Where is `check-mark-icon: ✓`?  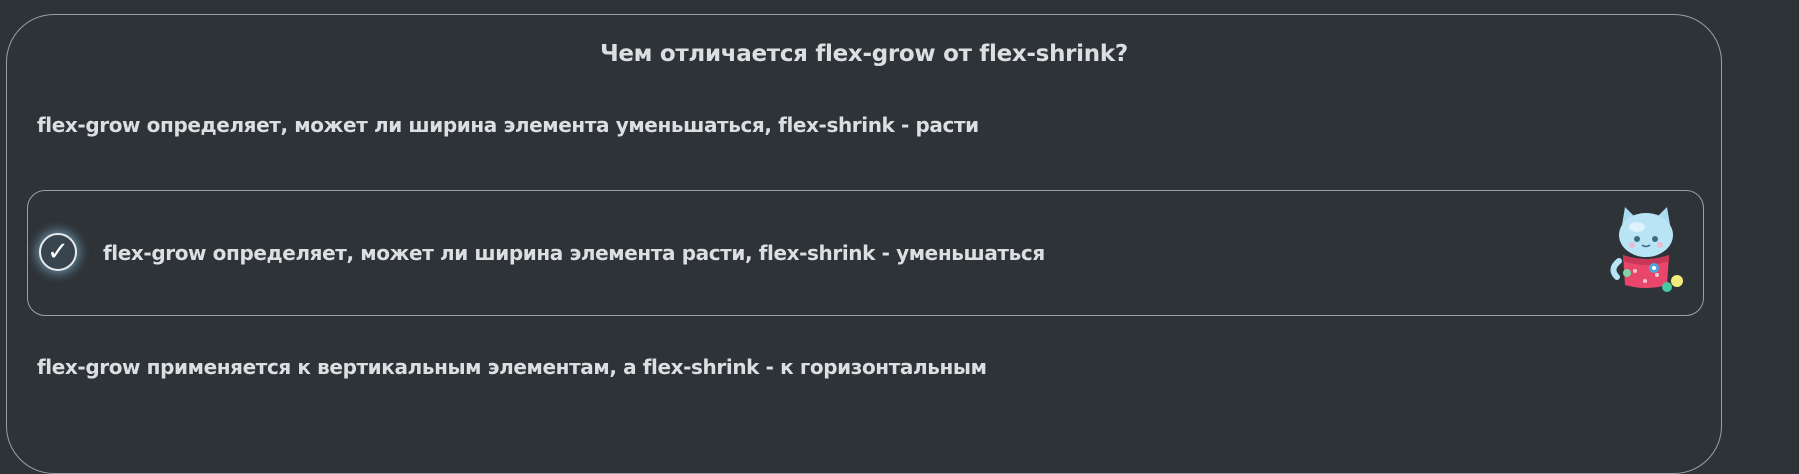 check-mark-icon: ✓ is located at coordinates (58, 252).